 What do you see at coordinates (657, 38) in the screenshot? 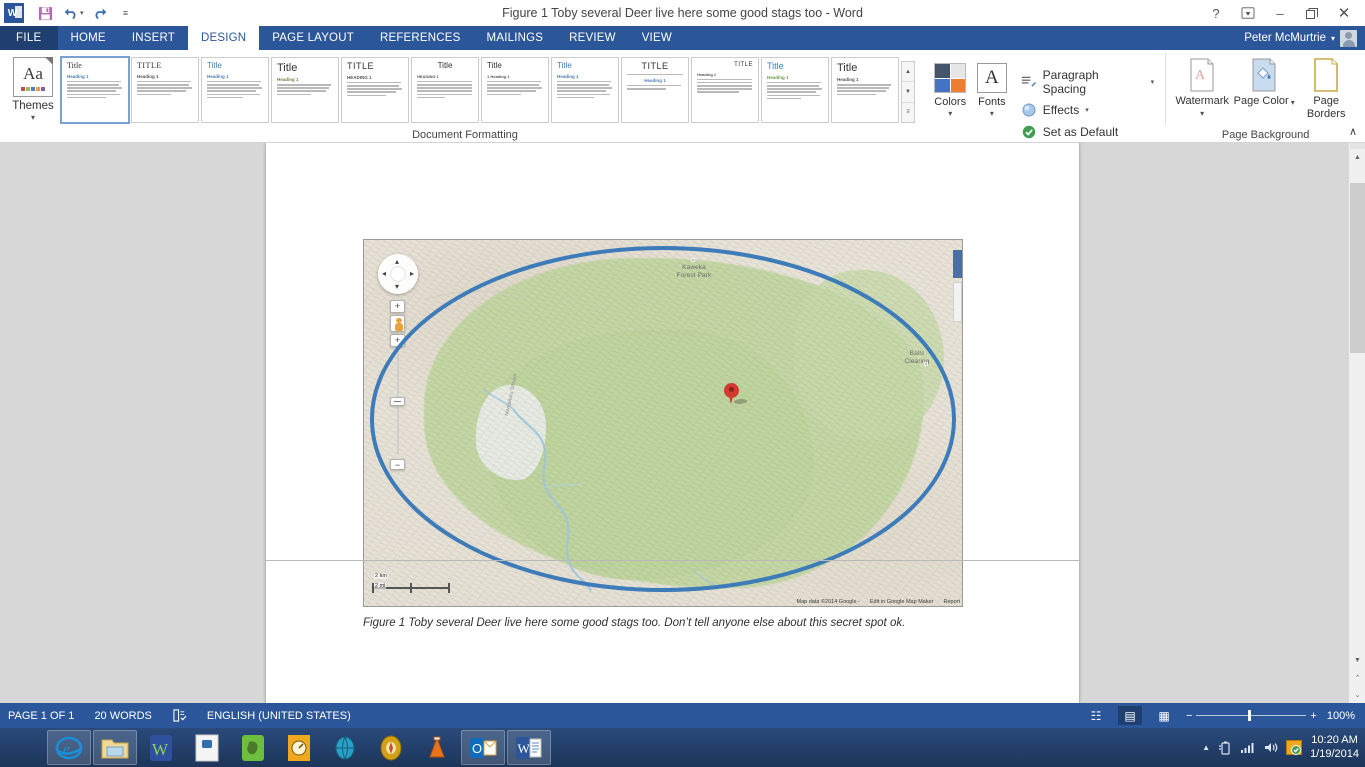
I see `tab-view: VIEW` at bounding box center [657, 38].